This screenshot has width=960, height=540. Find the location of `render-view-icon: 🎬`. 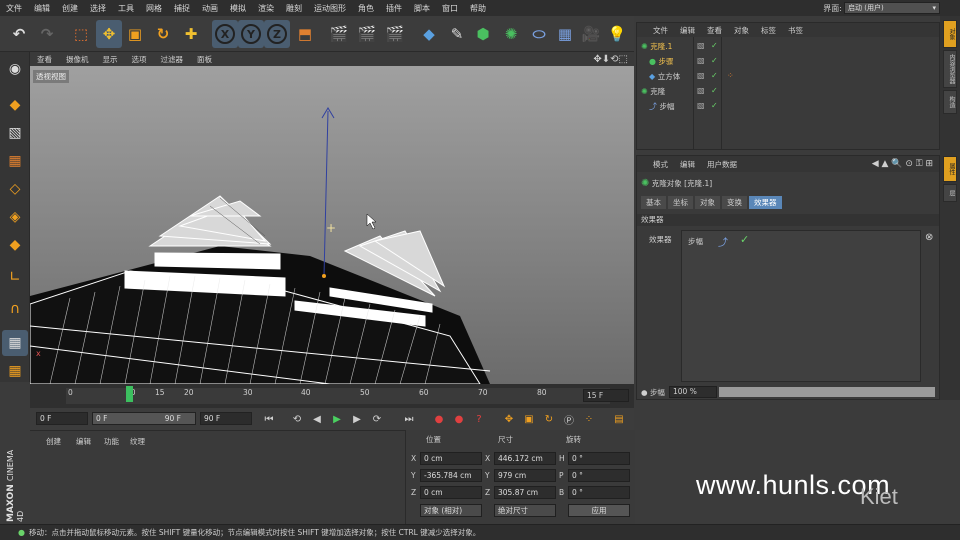

render-view-icon: 🎬 is located at coordinates (339, 34).